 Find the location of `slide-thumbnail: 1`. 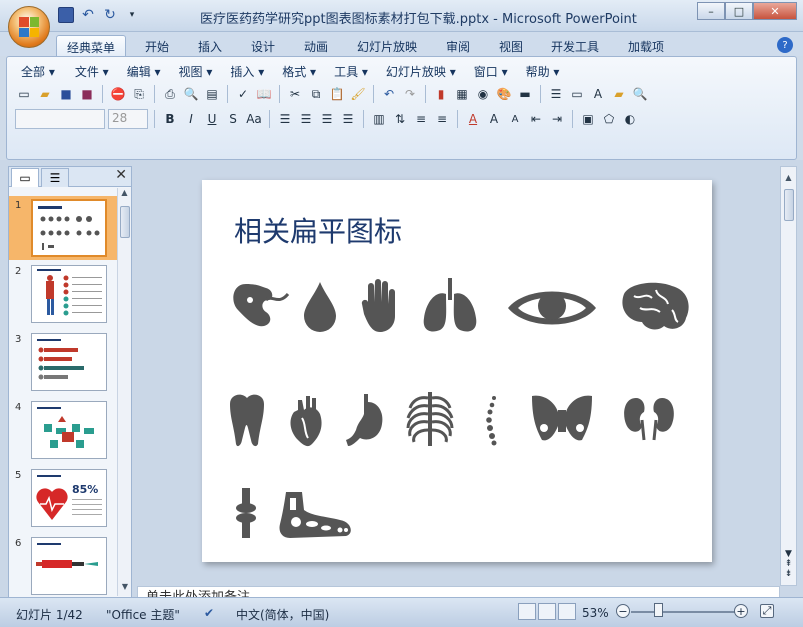

slide-thumbnail: 1 is located at coordinates (63, 228).